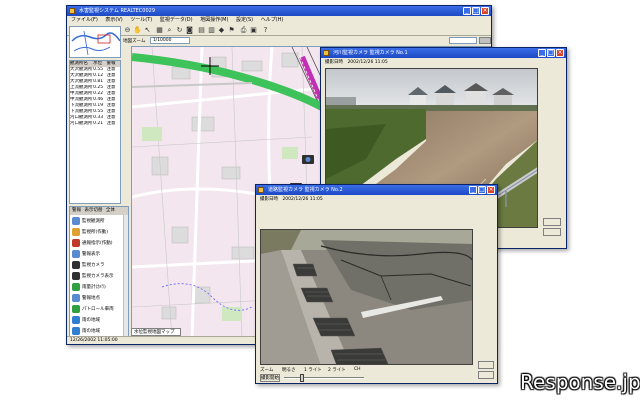  I want to click on camera-2-side-button-b, so click(486, 375).